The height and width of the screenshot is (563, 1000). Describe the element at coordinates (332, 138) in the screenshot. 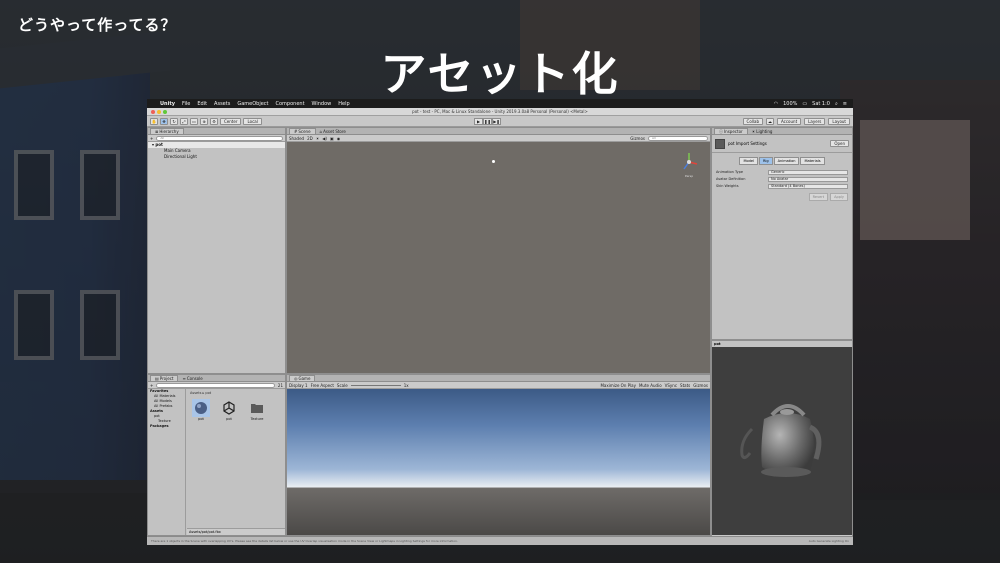

I see `effects-toggle-icon: ▣` at that location.